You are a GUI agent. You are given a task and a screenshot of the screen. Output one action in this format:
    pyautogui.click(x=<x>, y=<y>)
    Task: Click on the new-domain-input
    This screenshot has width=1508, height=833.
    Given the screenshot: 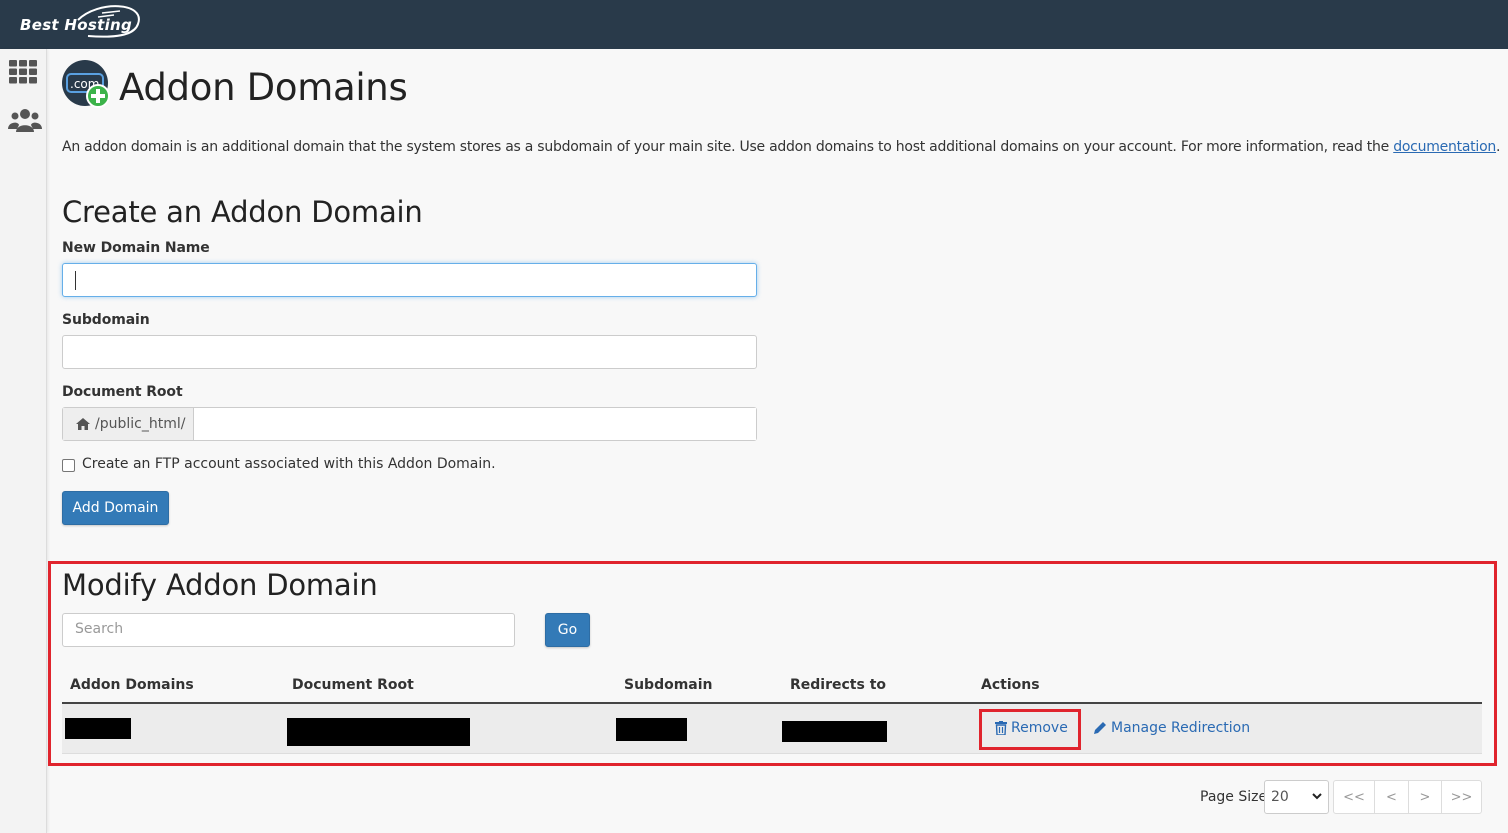 What is the action you would take?
    pyautogui.click(x=409, y=280)
    